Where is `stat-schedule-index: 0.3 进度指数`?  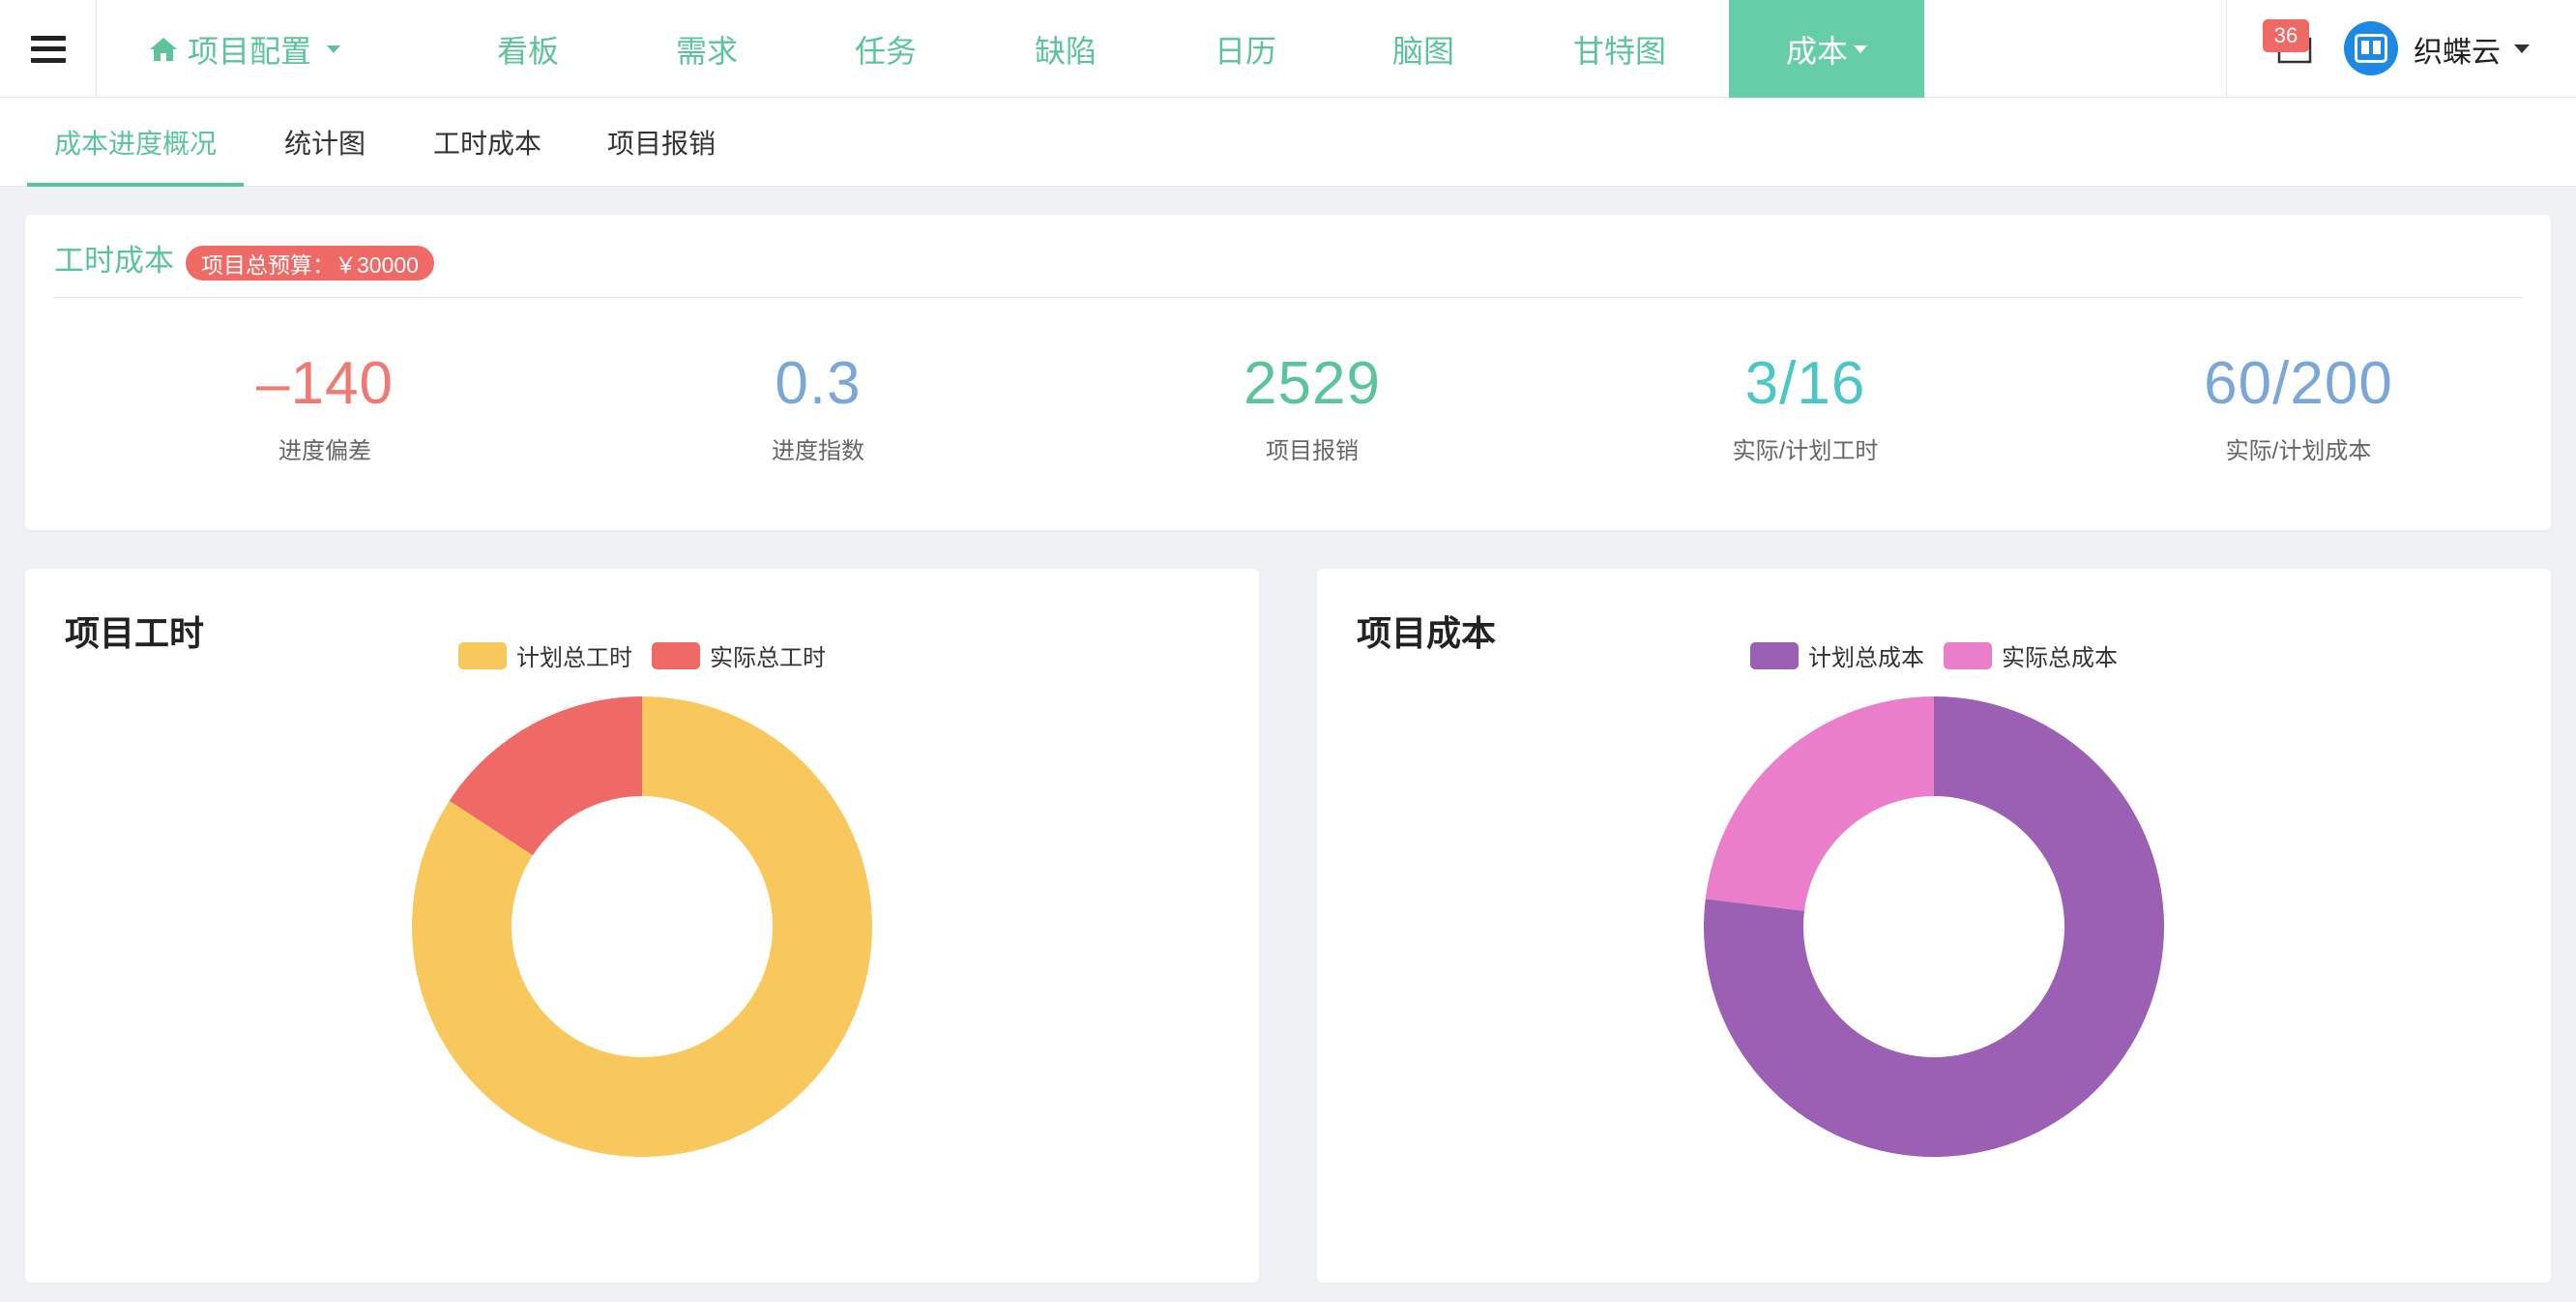 stat-schedule-index: 0.3 进度指数 is located at coordinates (818, 407).